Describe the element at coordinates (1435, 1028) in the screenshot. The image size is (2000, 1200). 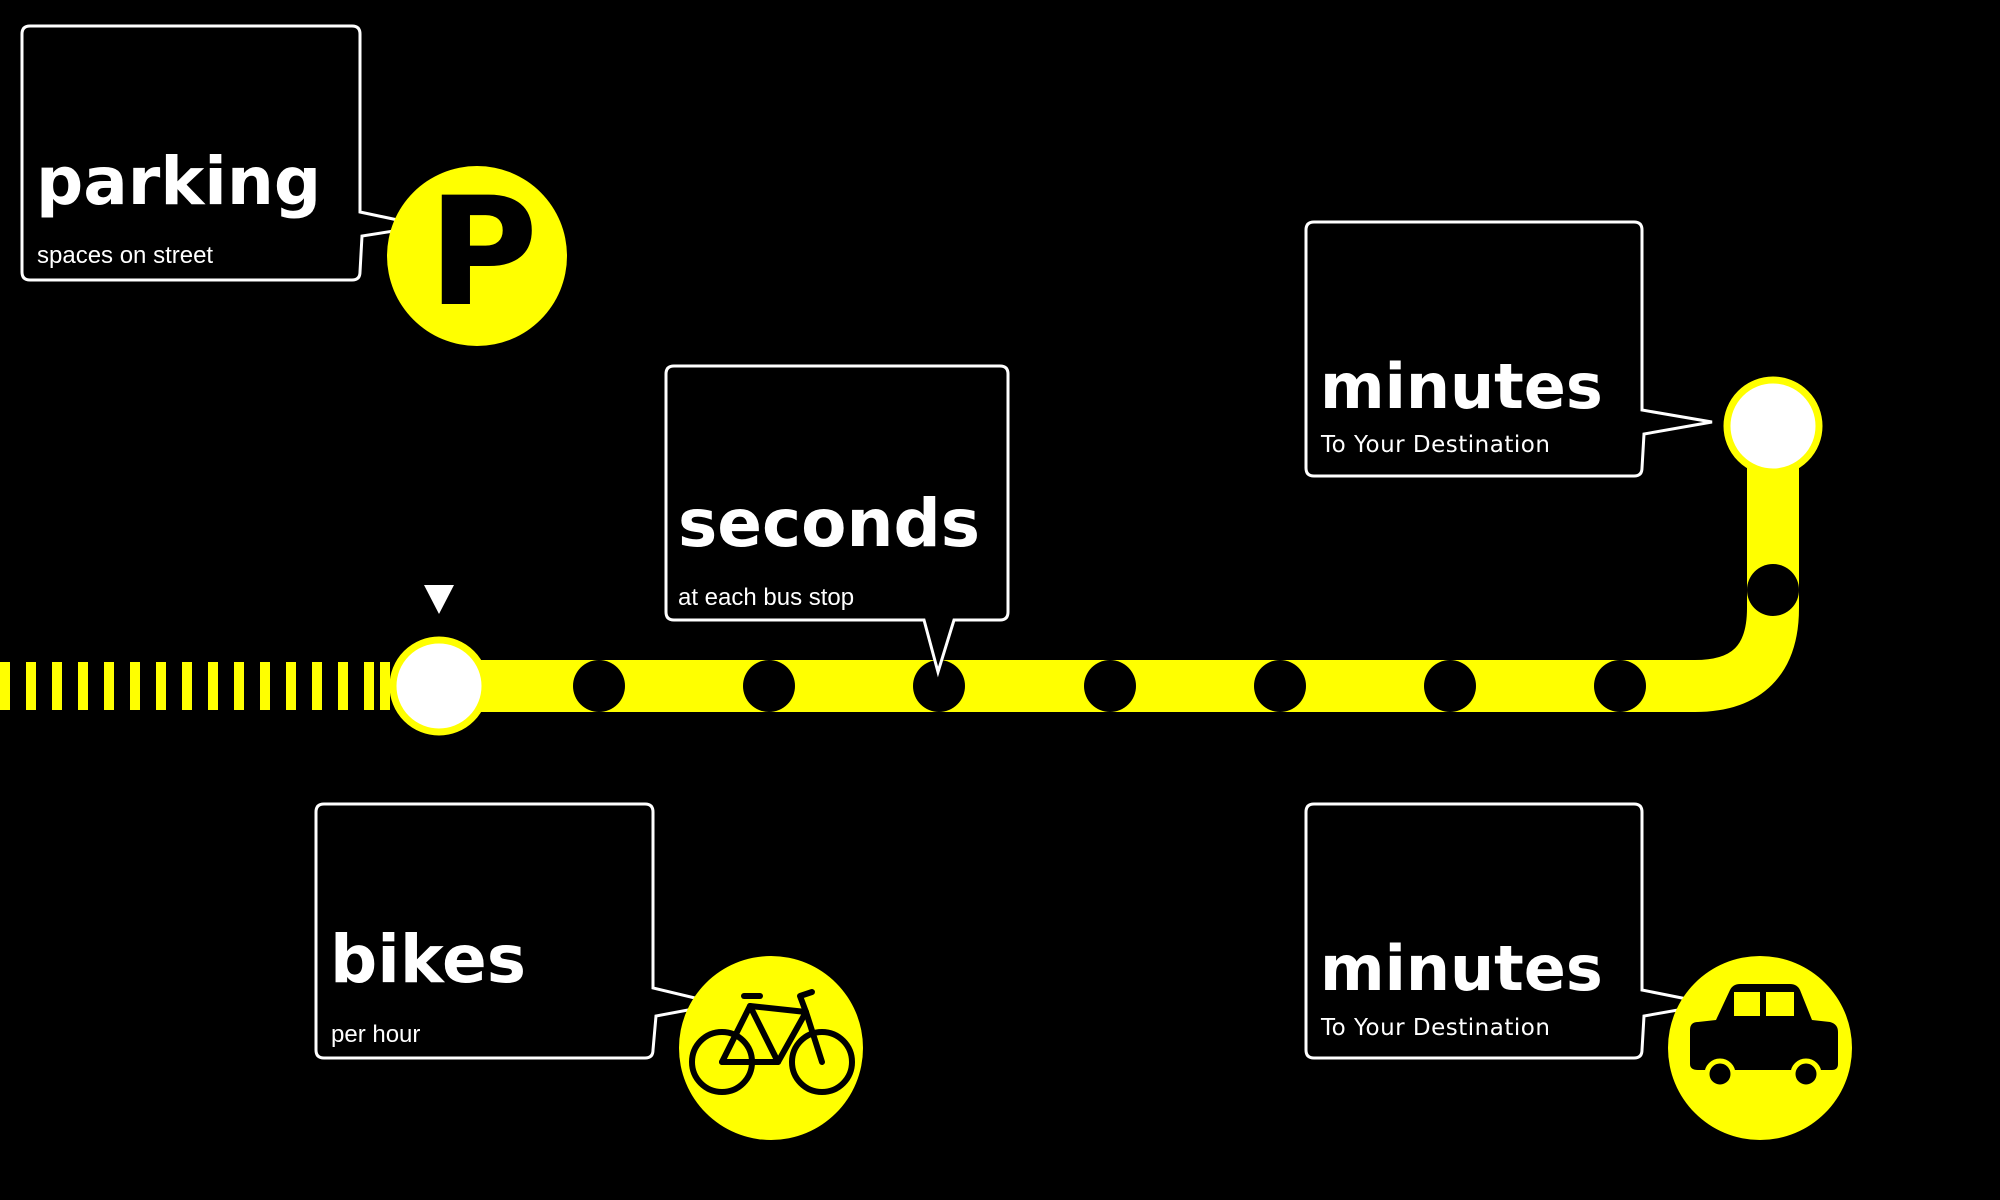
I see `callout-minutes-car-subtitle: To Your Destination` at that location.